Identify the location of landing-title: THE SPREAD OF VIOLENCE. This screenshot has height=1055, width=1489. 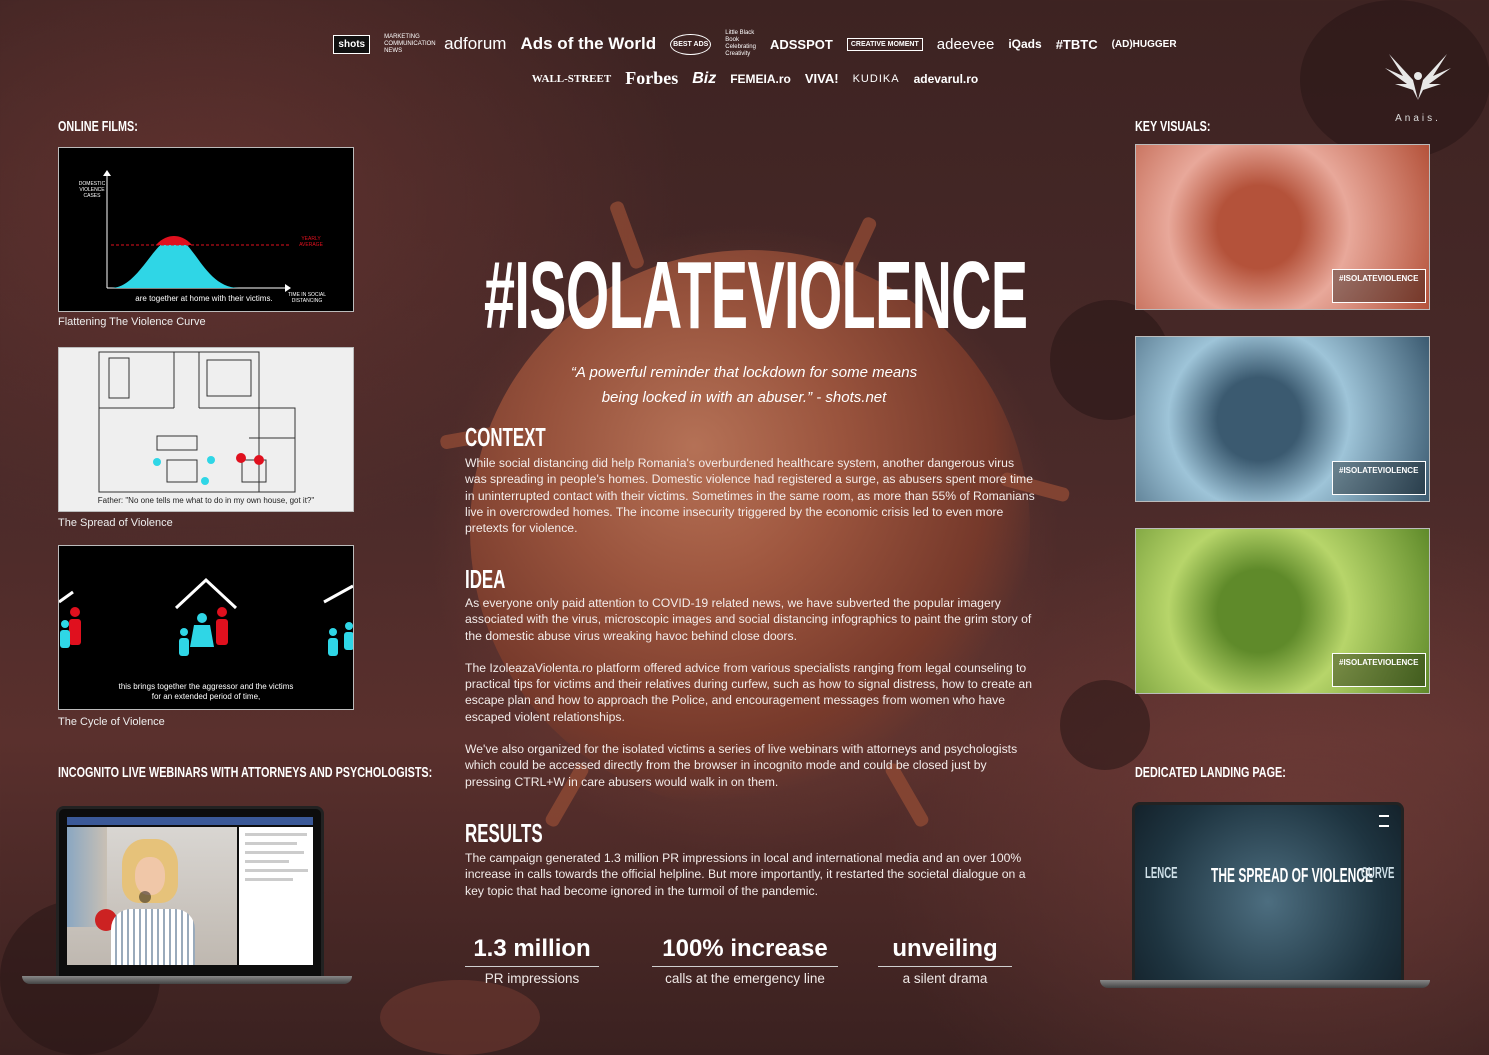
(1292, 876).